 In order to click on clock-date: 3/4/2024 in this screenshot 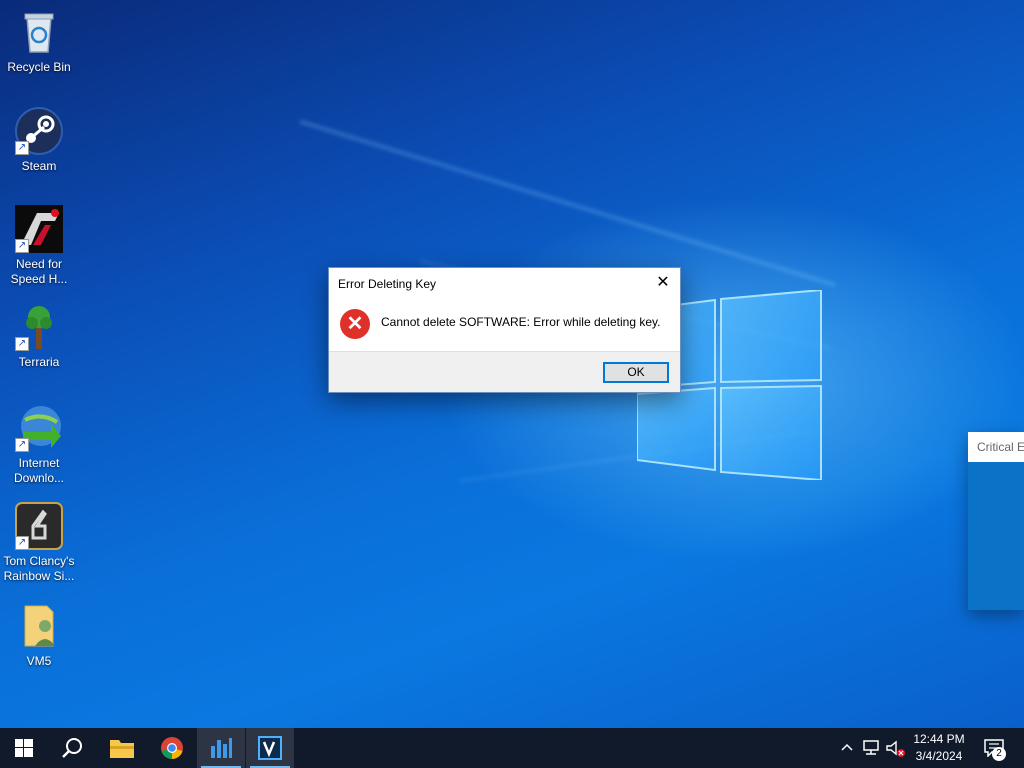, I will do `click(939, 756)`.